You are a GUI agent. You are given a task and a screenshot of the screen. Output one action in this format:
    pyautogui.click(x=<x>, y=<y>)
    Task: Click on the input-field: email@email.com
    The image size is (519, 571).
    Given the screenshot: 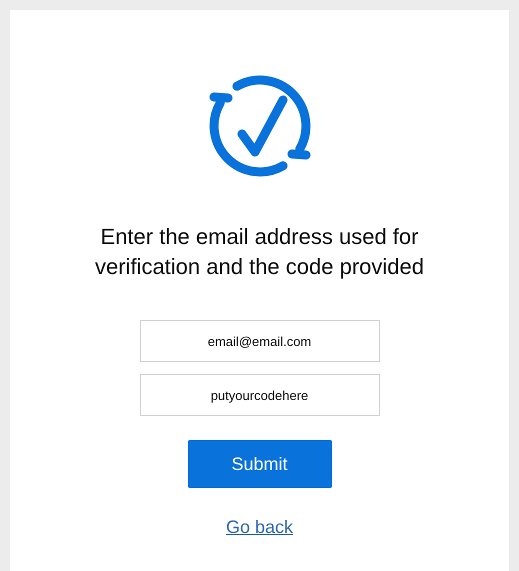 What is the action you would take?
    pyautogui.click(x=260, y=341)
    